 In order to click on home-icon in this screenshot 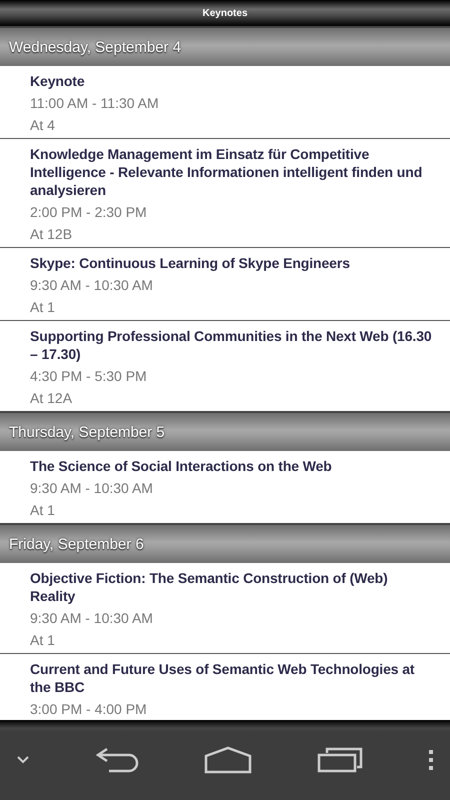, I will do `click(228, 760)`.